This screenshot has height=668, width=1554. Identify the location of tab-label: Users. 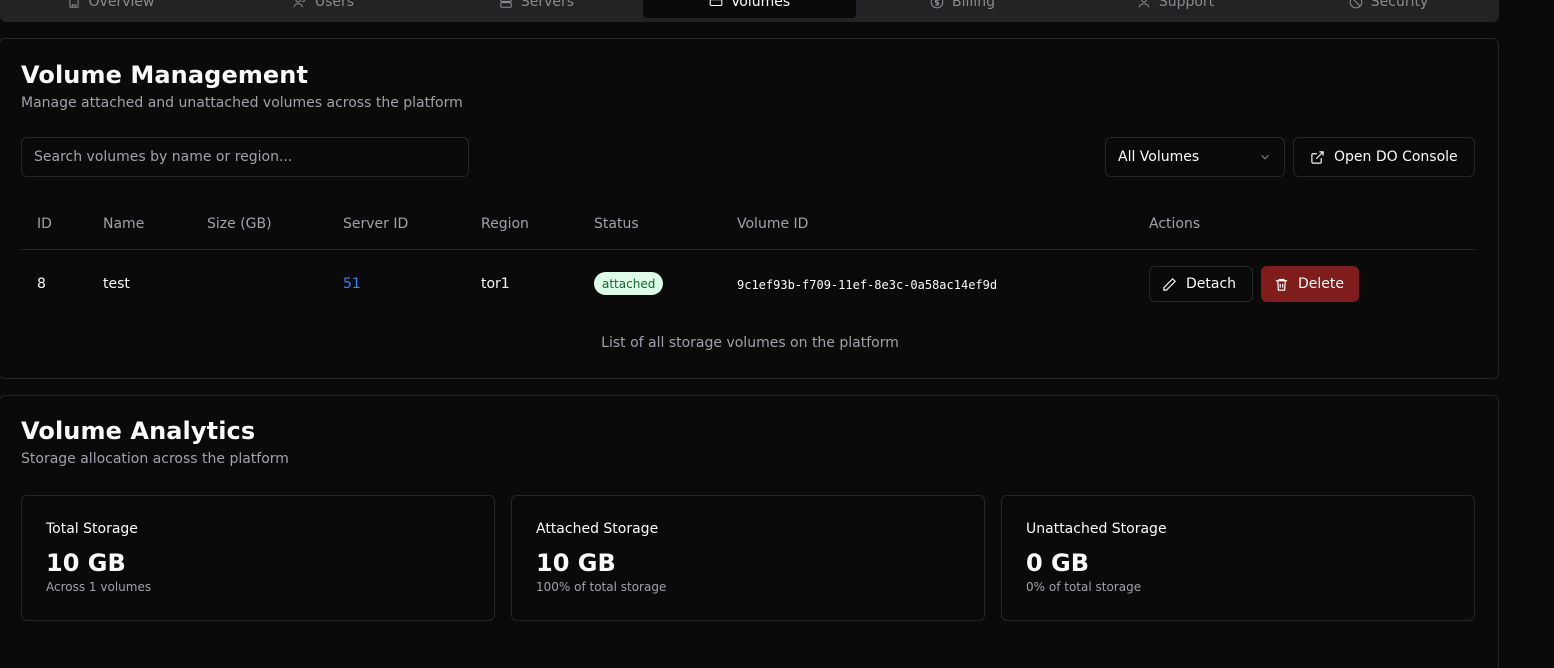
(334, 5).